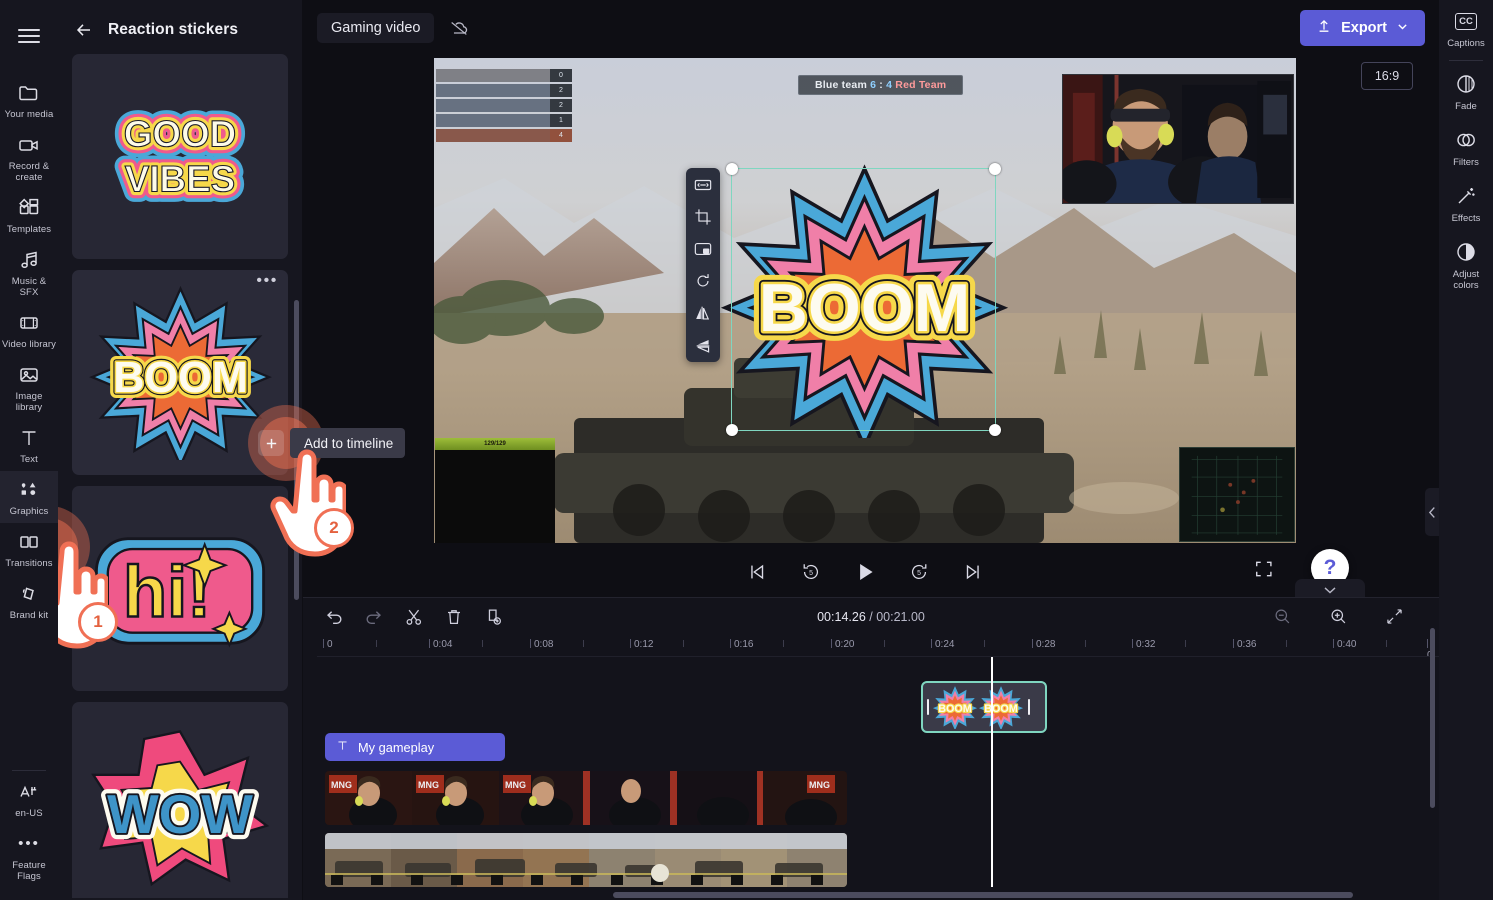 Image resolution: width=1493 pixels, height=900 pixels. I want to click on fullscreen-icon, so click(1265, 570).